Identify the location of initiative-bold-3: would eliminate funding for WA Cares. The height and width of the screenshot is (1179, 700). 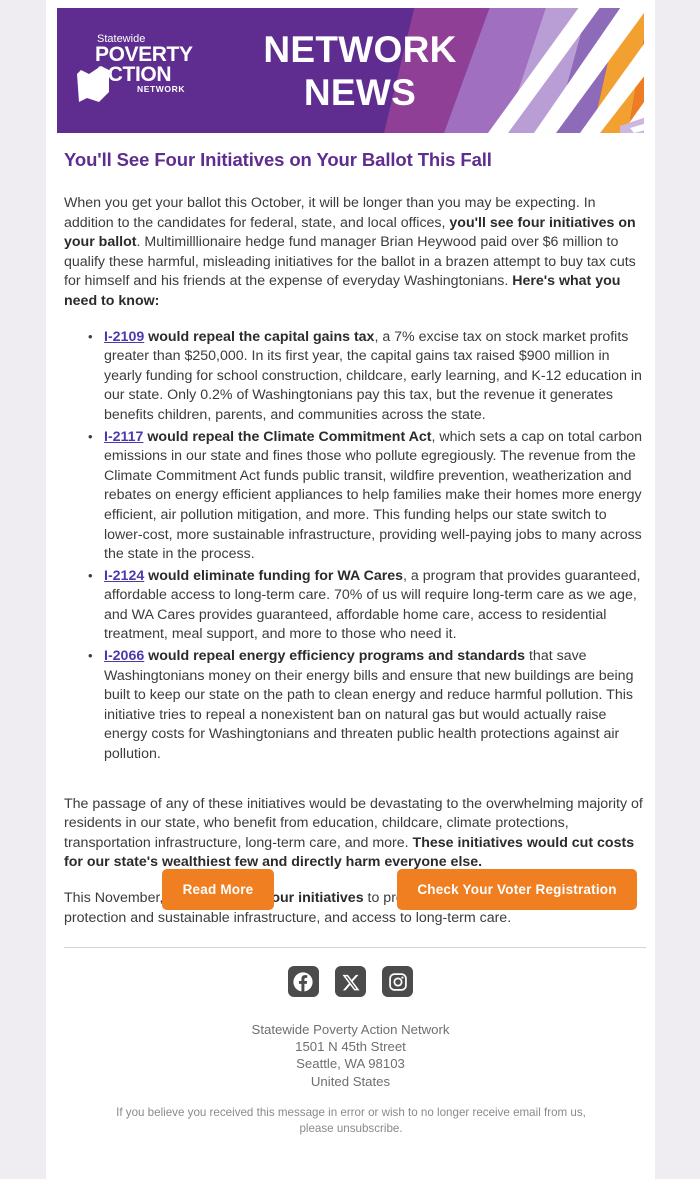
(274, 575).